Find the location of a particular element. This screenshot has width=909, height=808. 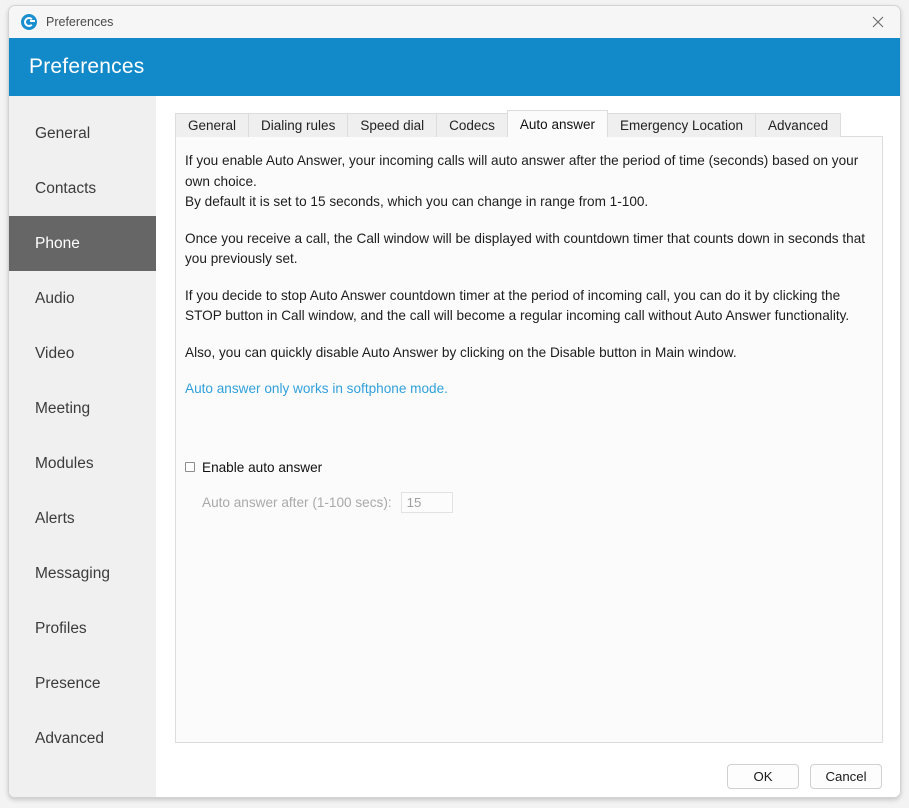

tab-label: Emergency Location is located at coordinates (681, 125).